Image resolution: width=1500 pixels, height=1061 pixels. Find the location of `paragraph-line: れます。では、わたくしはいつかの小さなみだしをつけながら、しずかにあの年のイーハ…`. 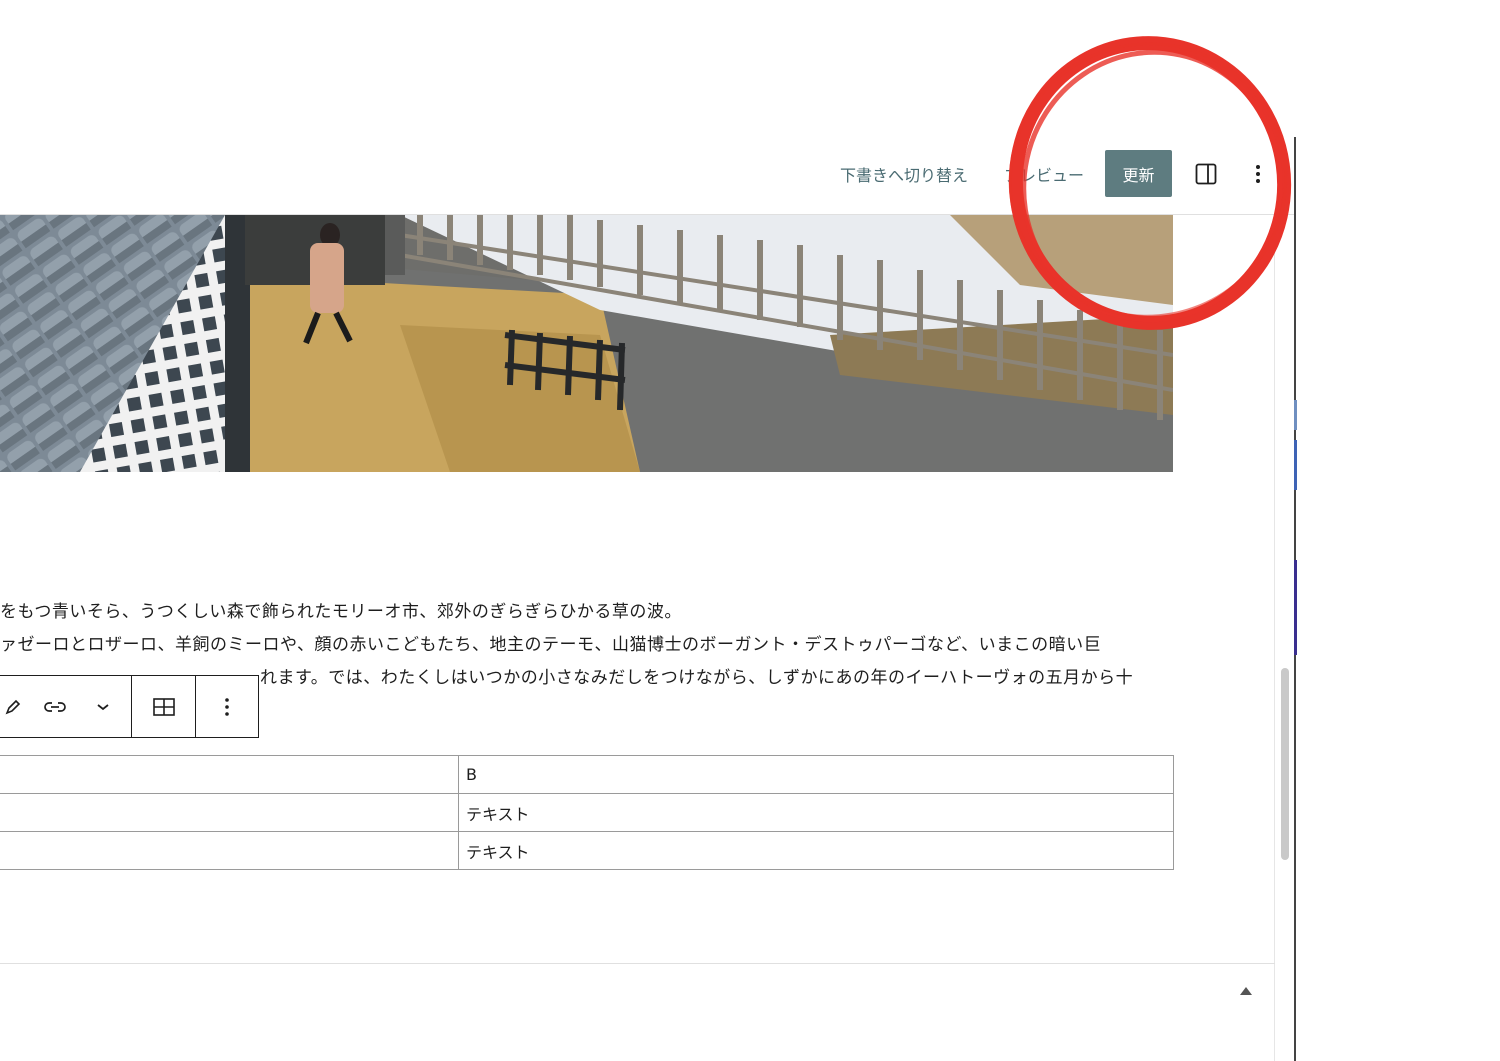

paragraph-line: れます。では、わたくしはいつかの小さなみだしをつけながら、しずかにあの年のイーハ… is located at coordinates (696, 678).